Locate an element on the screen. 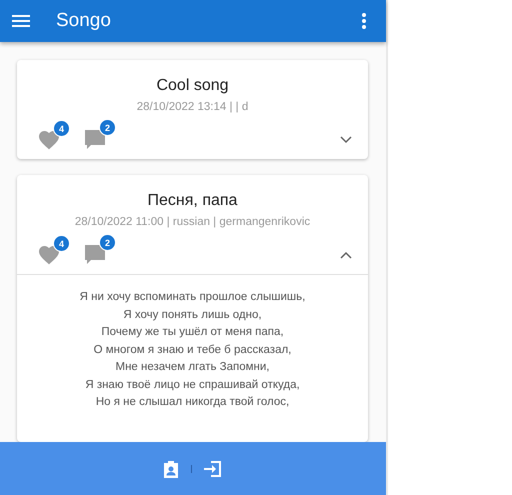  lyric-line: Но я не слышал никогда твой голос, is located at coordinates (193, 402).